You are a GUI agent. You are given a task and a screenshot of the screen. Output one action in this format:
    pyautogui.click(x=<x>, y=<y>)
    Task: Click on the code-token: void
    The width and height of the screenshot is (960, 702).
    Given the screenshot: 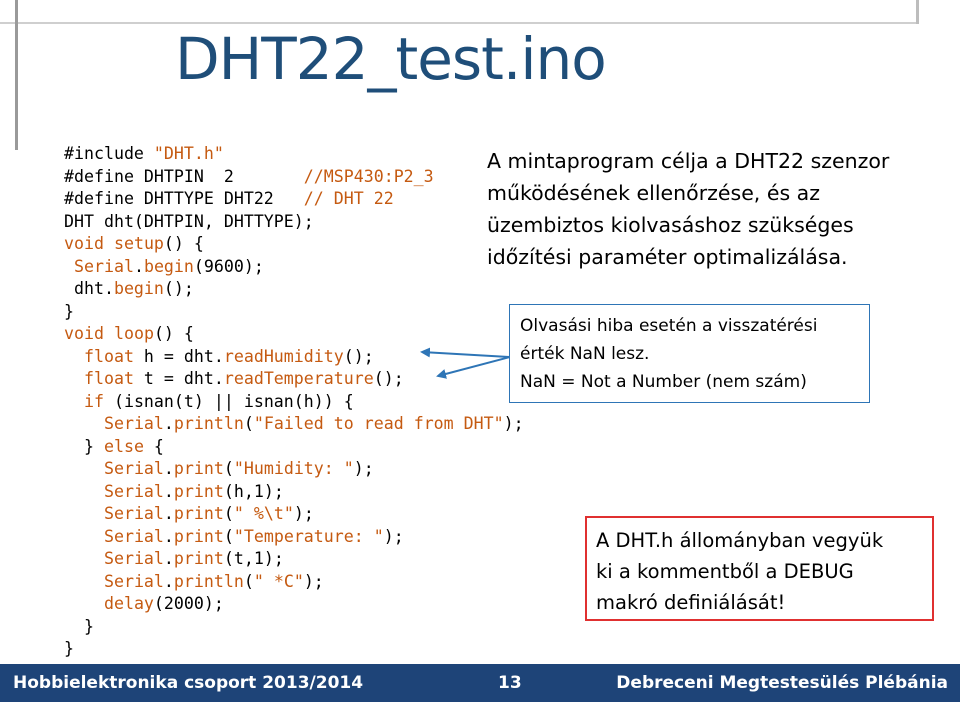 What is the action you would take?
    pyautogui.click(x=84, y=333)
    